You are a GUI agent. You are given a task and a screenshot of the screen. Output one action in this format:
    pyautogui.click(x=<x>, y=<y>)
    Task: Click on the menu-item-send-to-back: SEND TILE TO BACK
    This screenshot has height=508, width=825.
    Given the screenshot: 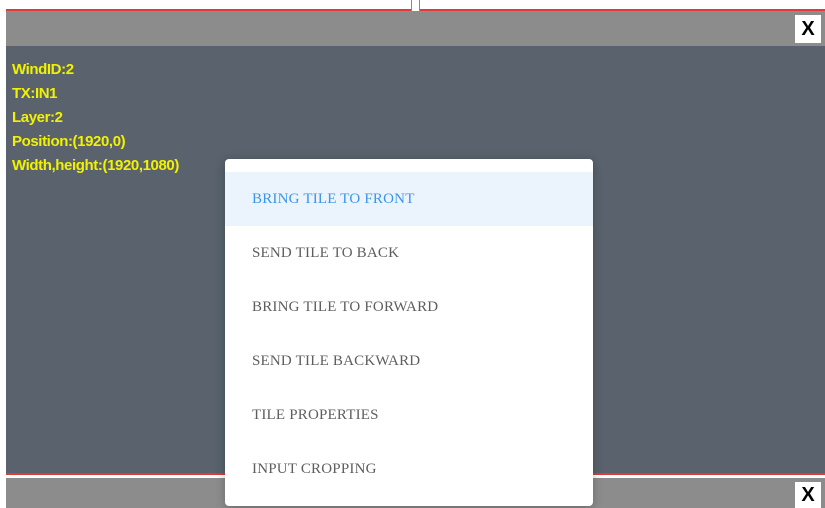 What is the action you would take?
    pyautogui.click(x=409, y=253)
    